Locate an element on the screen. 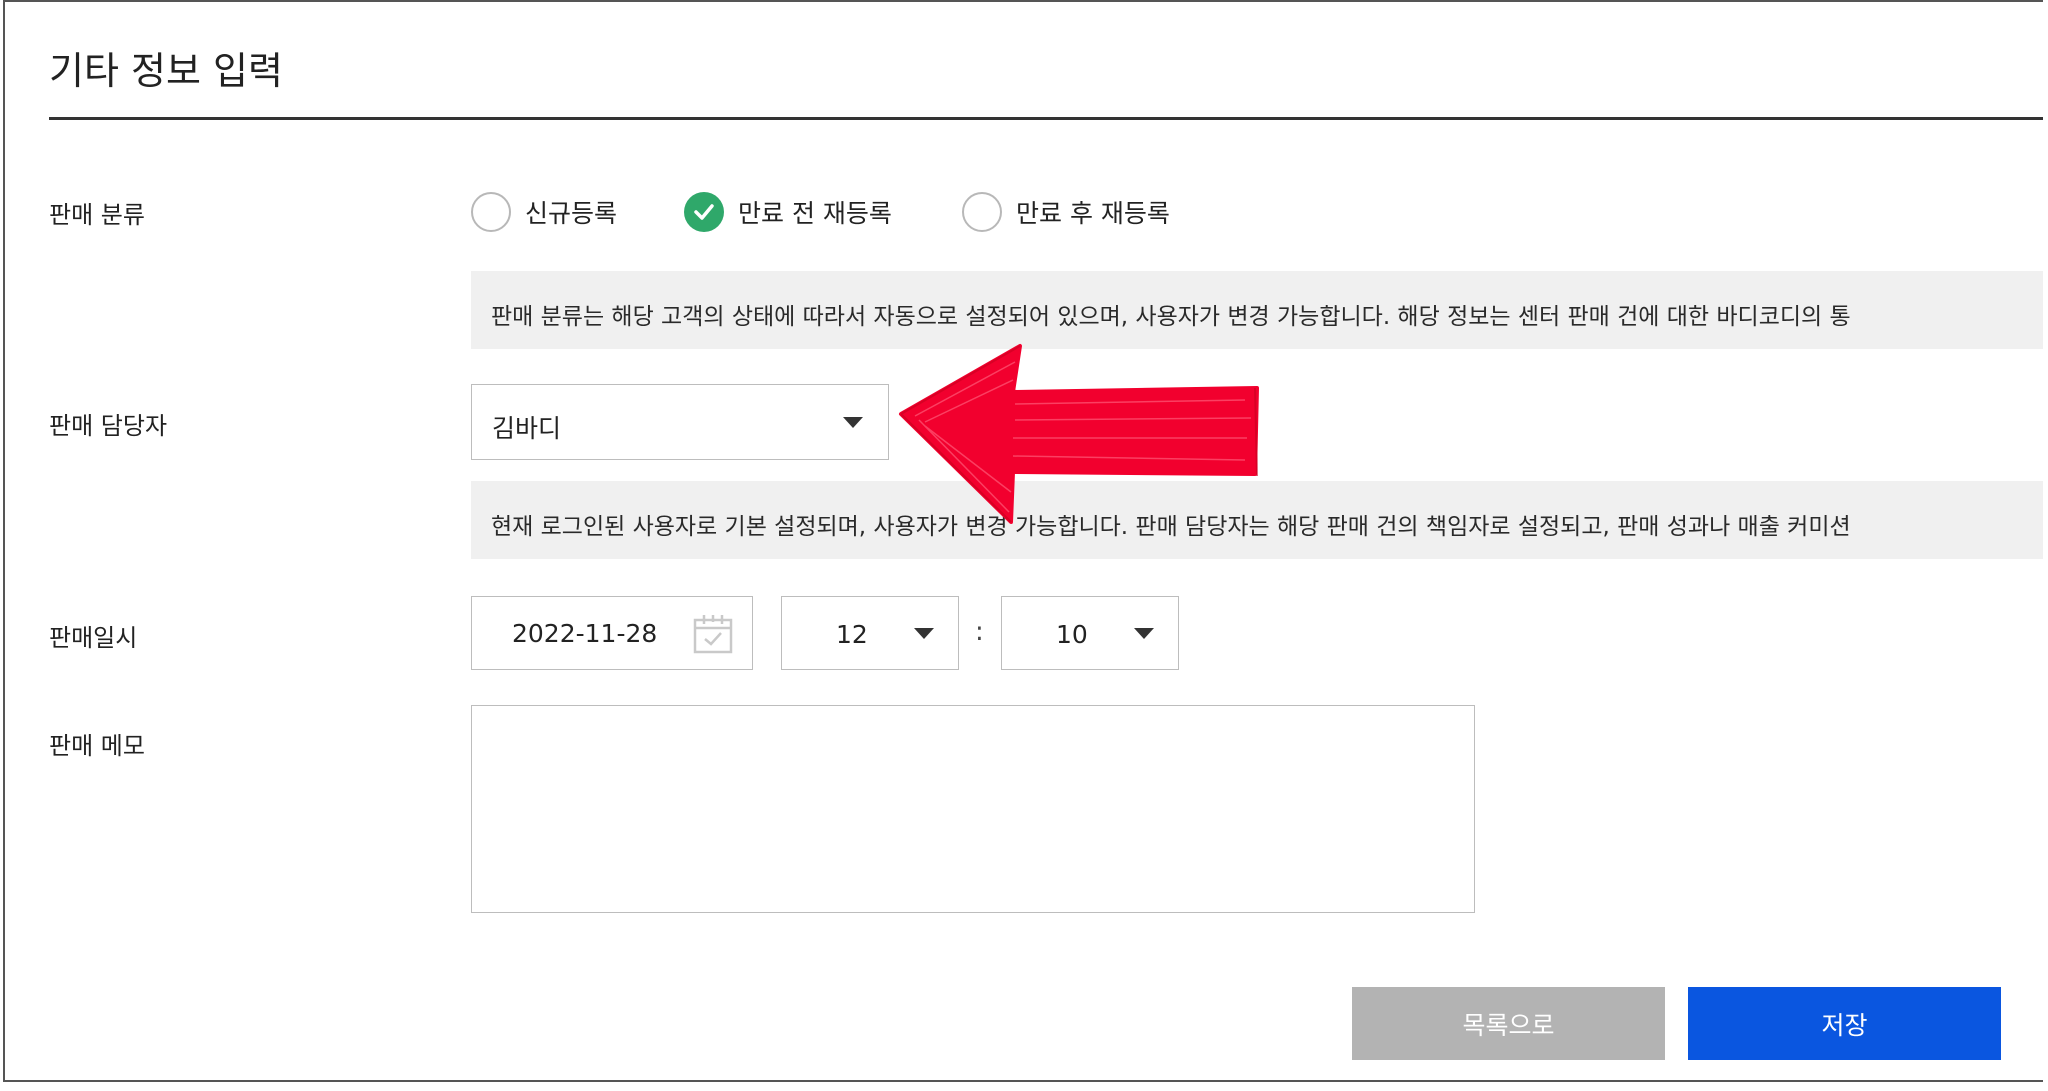 The width and height of the screenshot is (2048, 1091). memo-textarea is located at coordinates (973, 809).